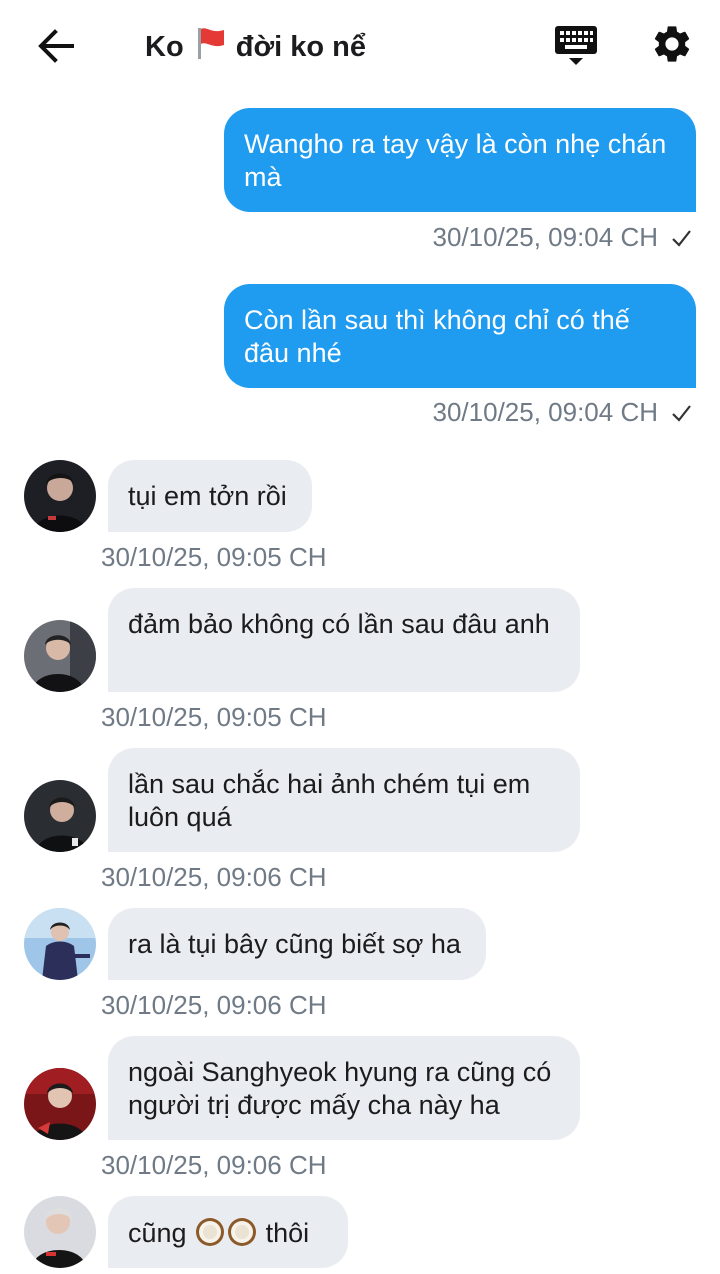 Image resolution: width=720 pixels, height=1274 pixels. I want to click on settings-button, so click(672, 44).